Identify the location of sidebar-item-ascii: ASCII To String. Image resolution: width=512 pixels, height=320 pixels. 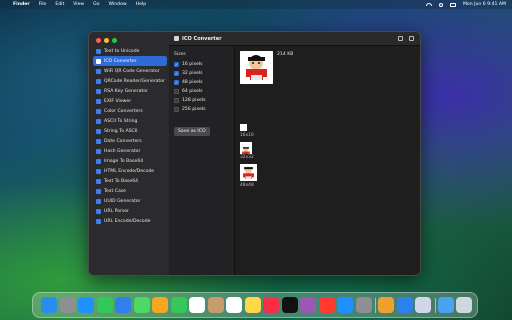
(130, 121).